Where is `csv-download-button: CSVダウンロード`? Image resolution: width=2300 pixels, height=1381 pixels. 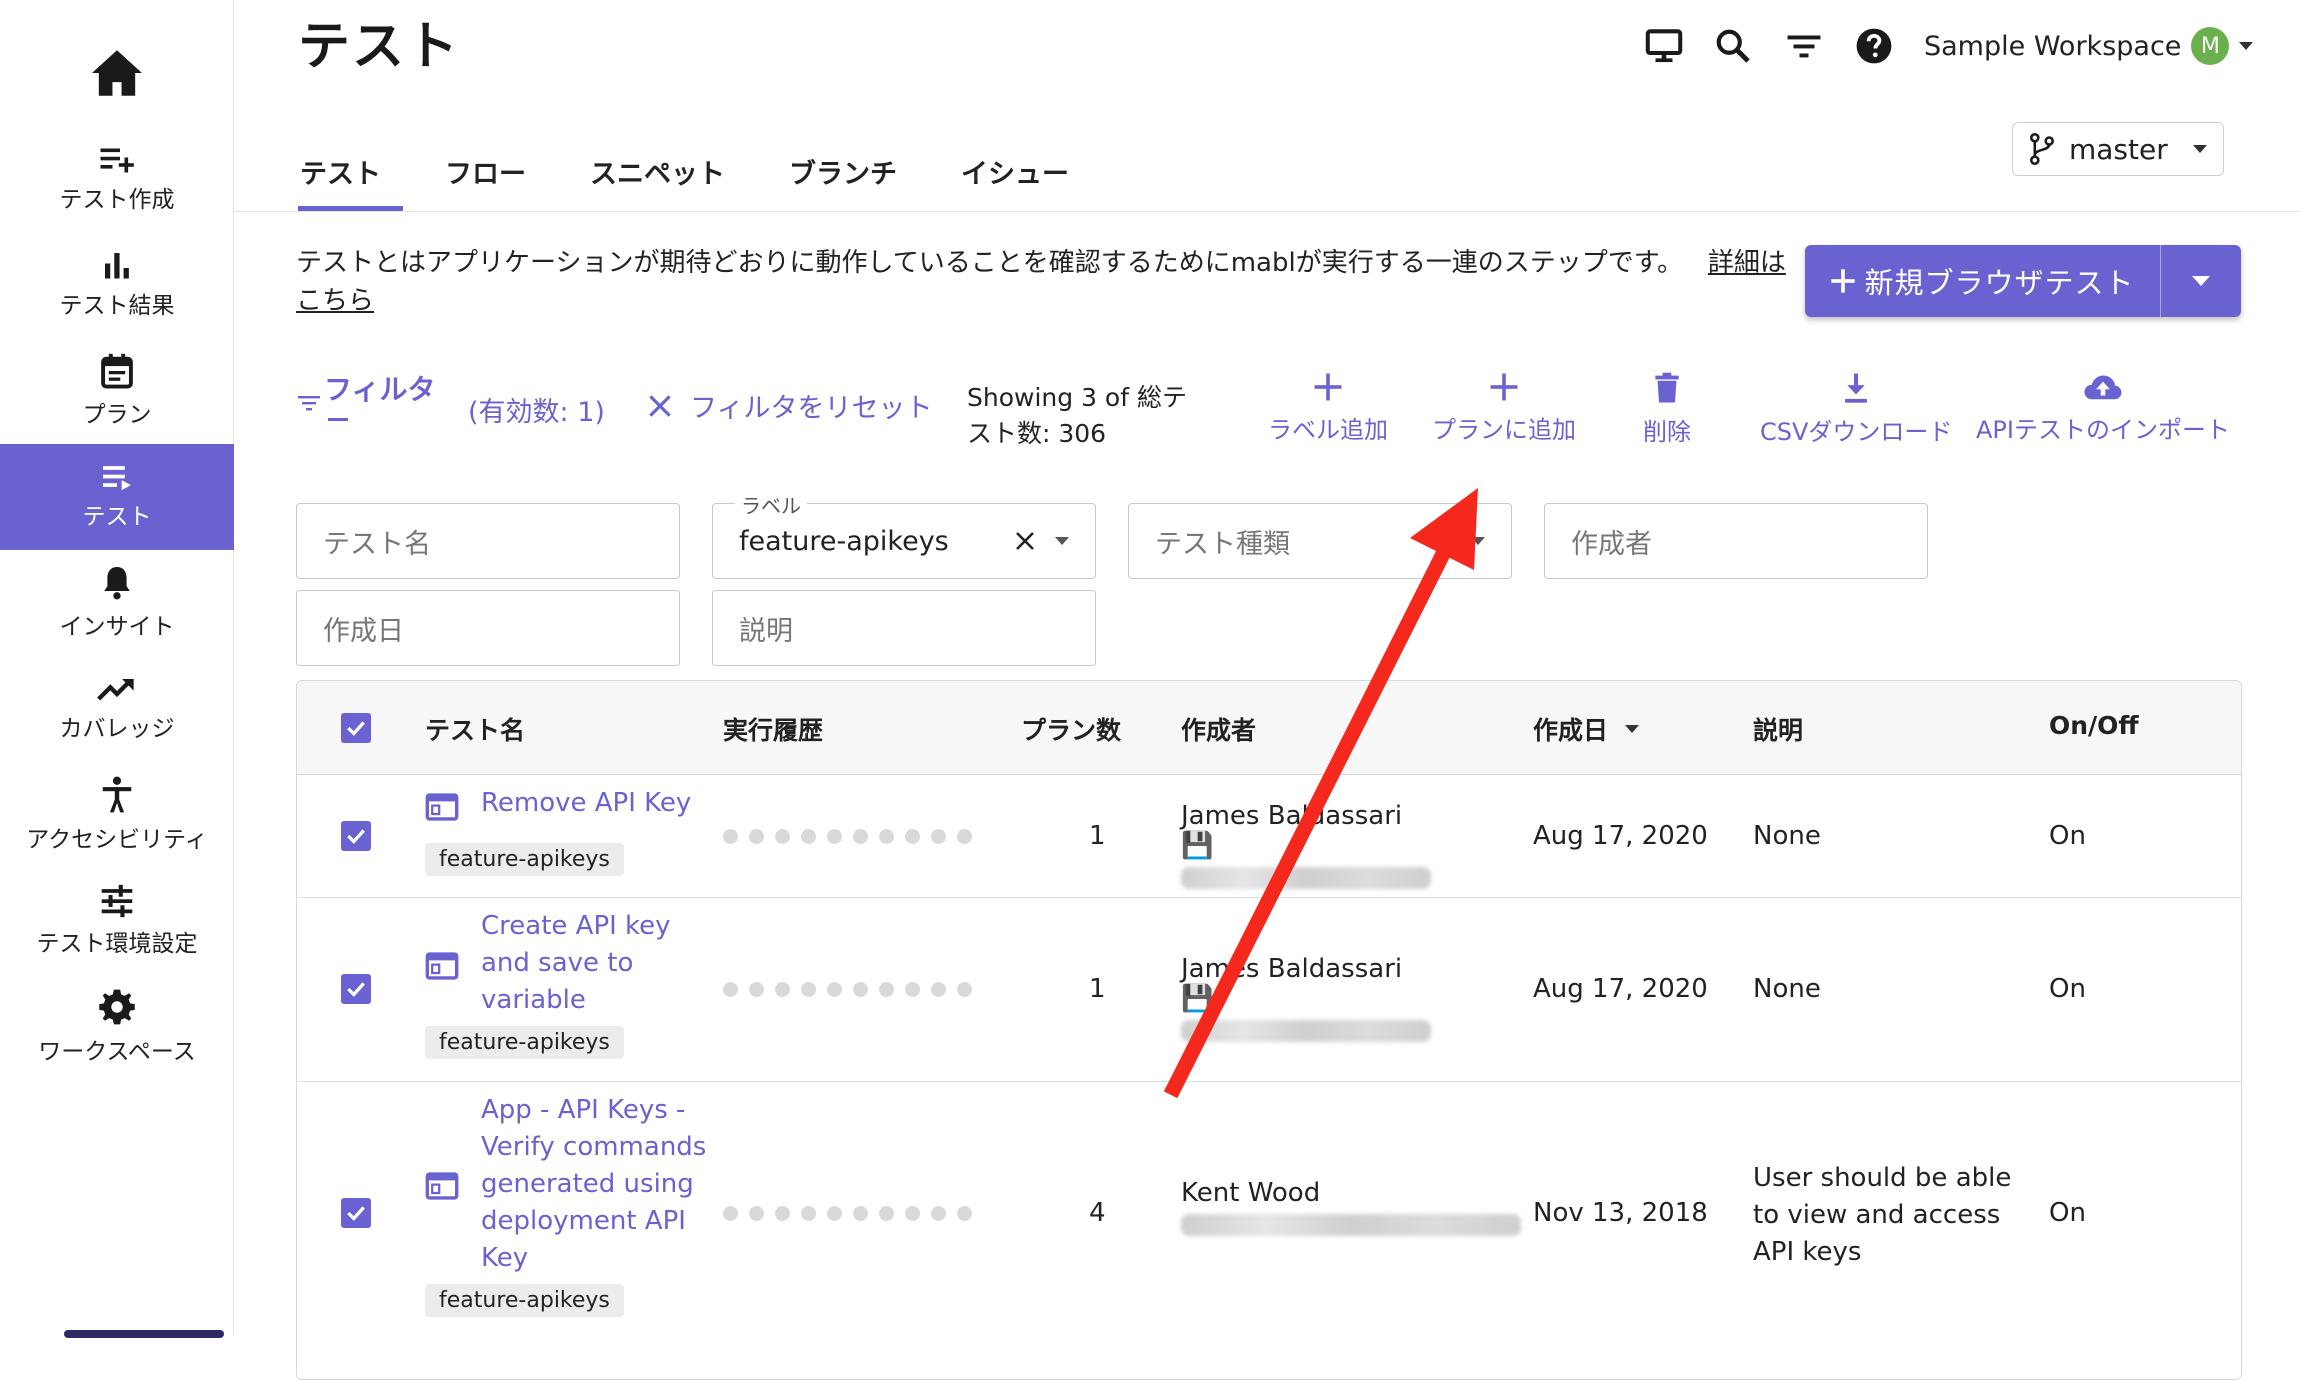
csv-download-button: CSVダウンロード is located at coordinates (1856, 409).